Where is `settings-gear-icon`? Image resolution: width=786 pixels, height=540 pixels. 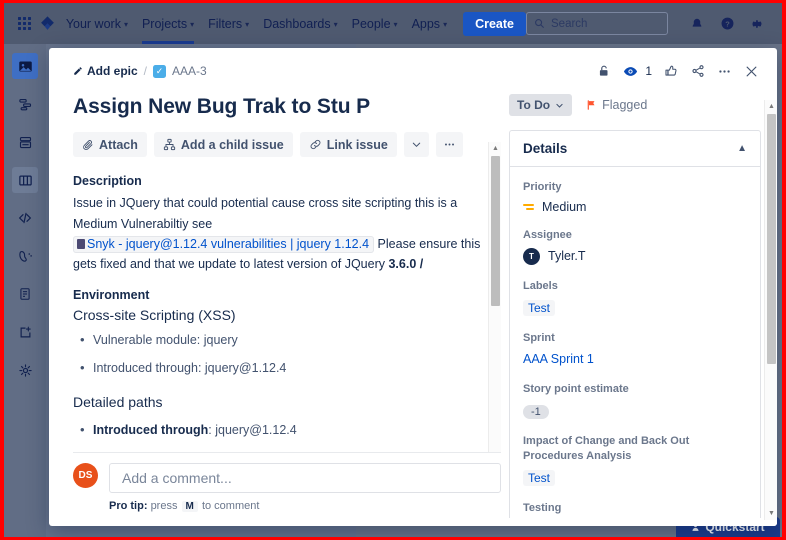
settings-gear-icon is located at coordinates (757, 24).